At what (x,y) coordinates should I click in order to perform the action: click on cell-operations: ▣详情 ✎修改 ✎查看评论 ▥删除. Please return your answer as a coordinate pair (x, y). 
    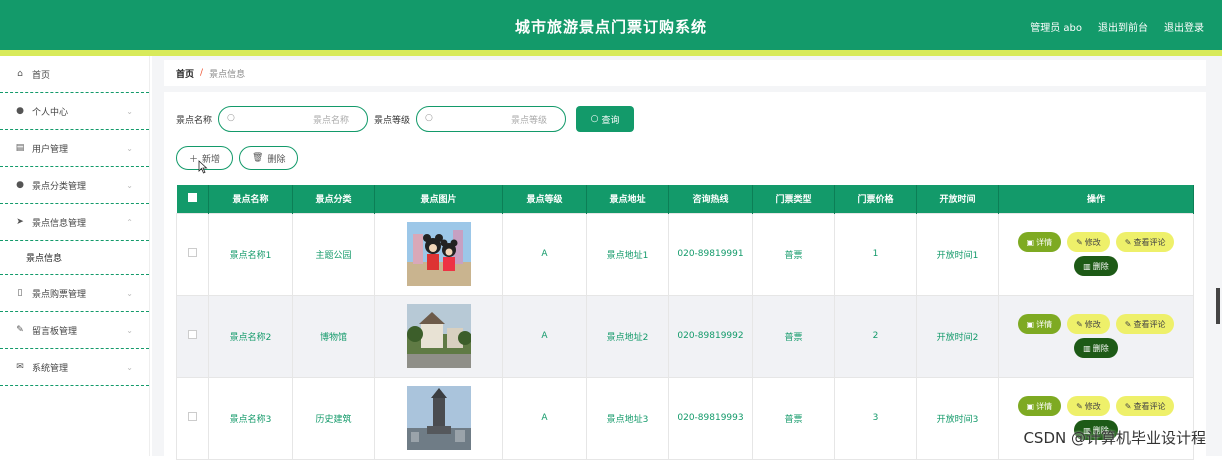
    Looking at the image, I should click on (1096, 336).